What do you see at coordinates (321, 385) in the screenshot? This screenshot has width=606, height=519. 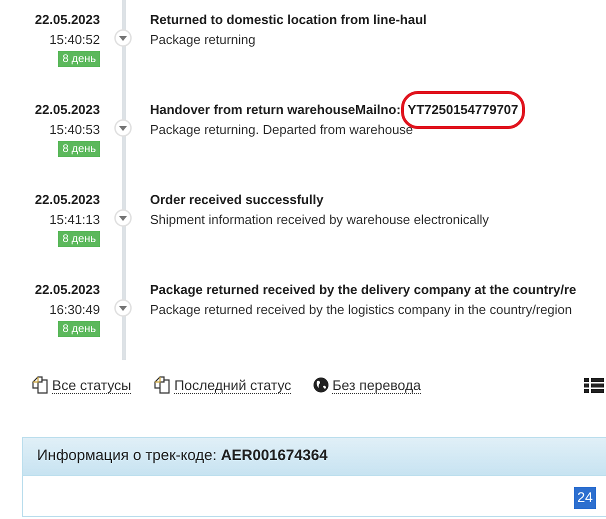 I see `globe-icon` at bounding box center [321, 385].